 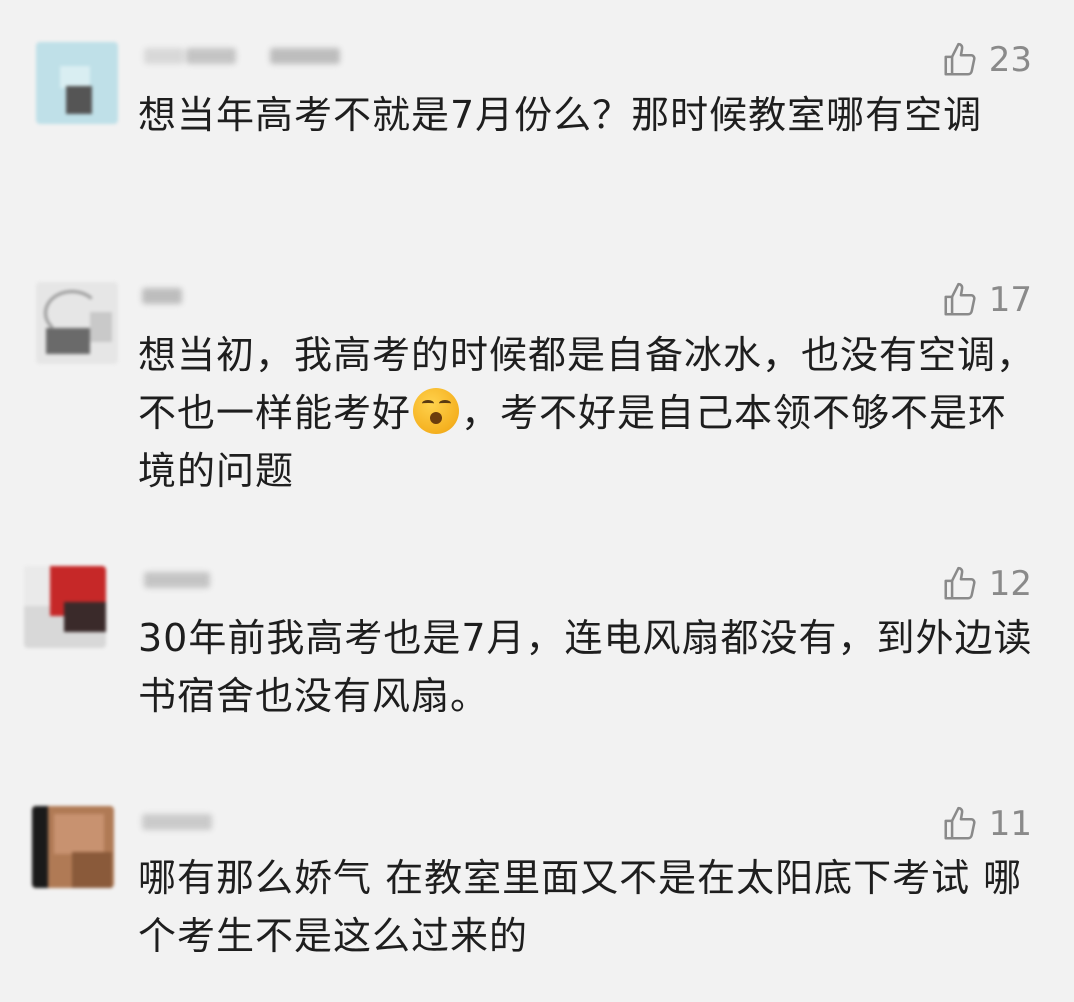 I want to click on like-button: 11, so click(x=986, y=824).